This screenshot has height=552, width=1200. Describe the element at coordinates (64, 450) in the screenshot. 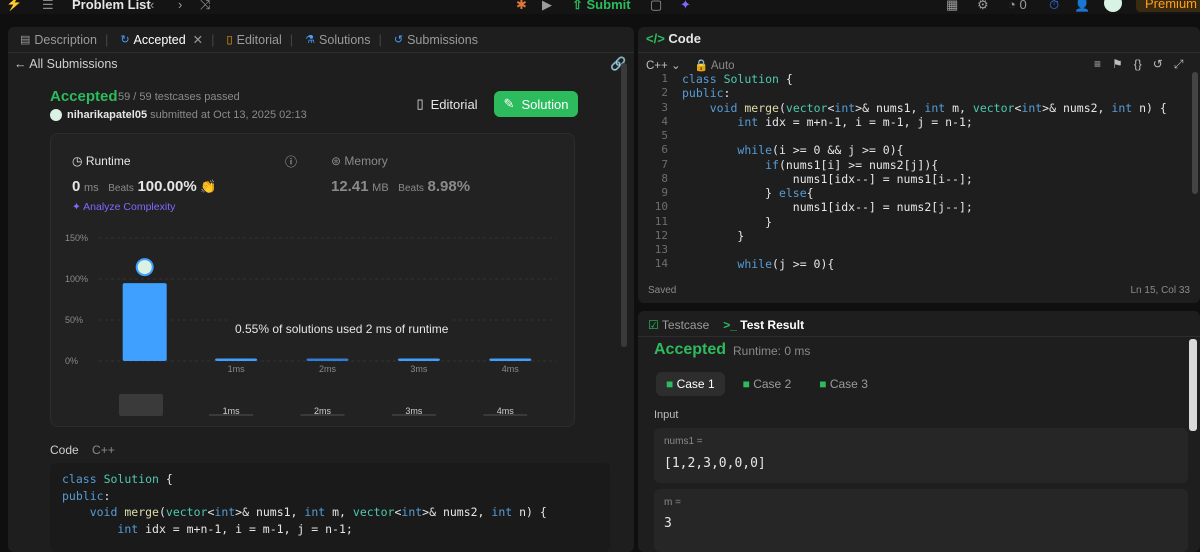

I see `code-label: Code` at that location.